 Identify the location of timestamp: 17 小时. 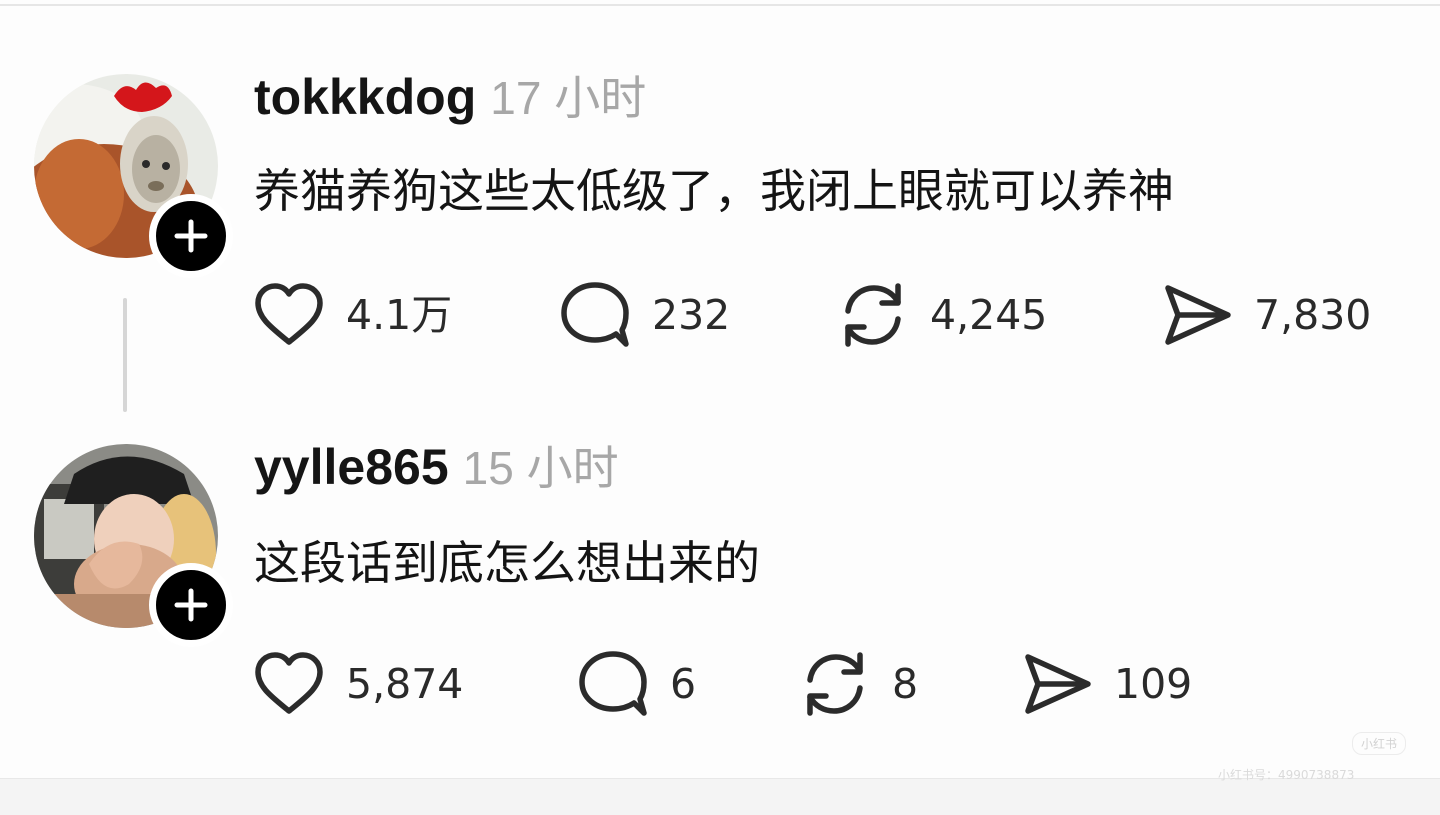
(568, 98).